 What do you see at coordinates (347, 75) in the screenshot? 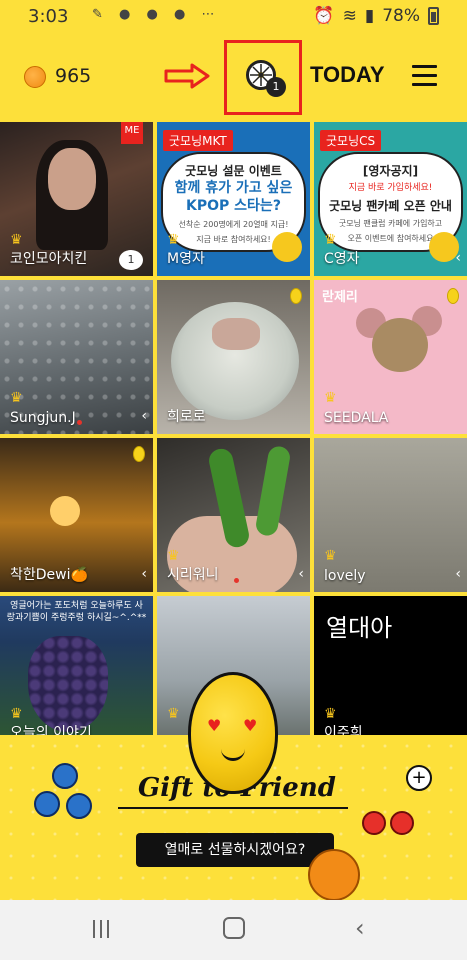
I see `today-button: TODAY` at bounding box center [347, 75].